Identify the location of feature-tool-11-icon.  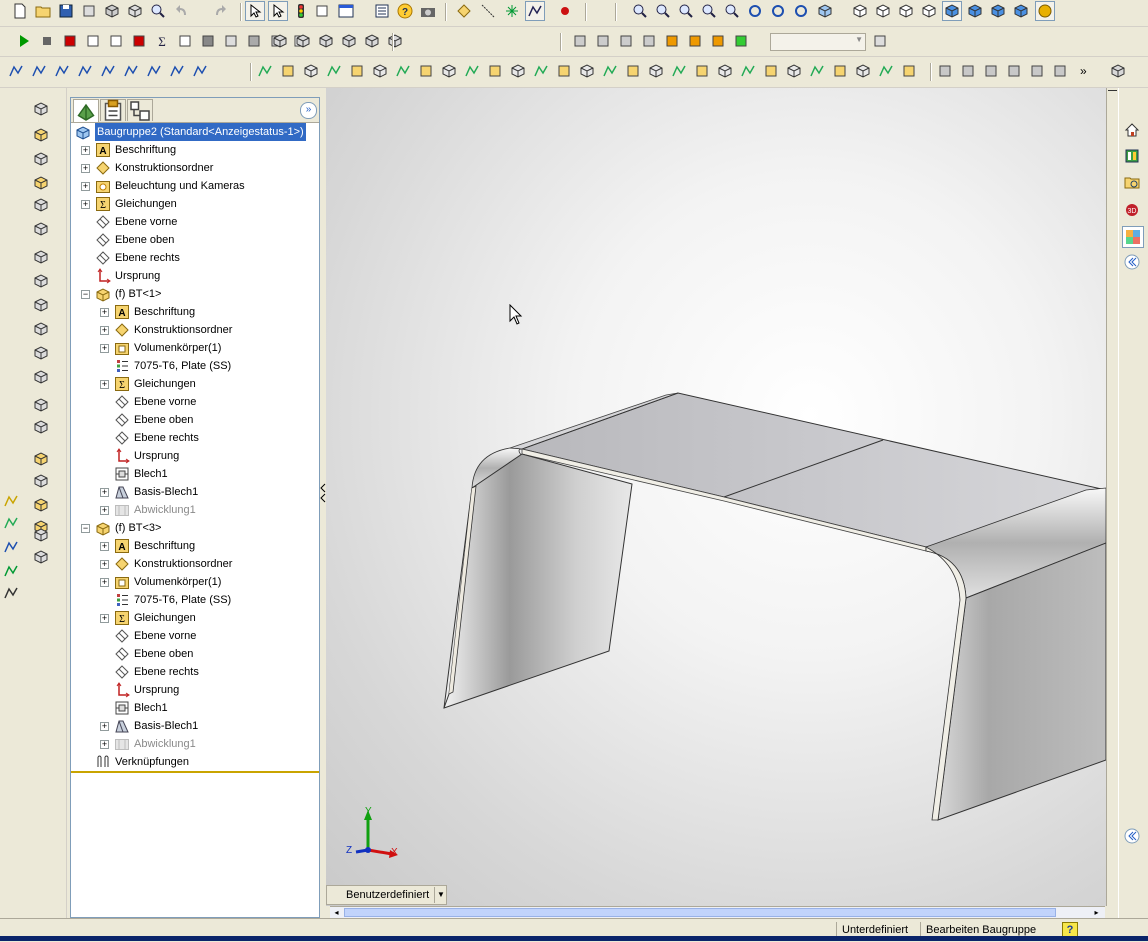
(495, 71).